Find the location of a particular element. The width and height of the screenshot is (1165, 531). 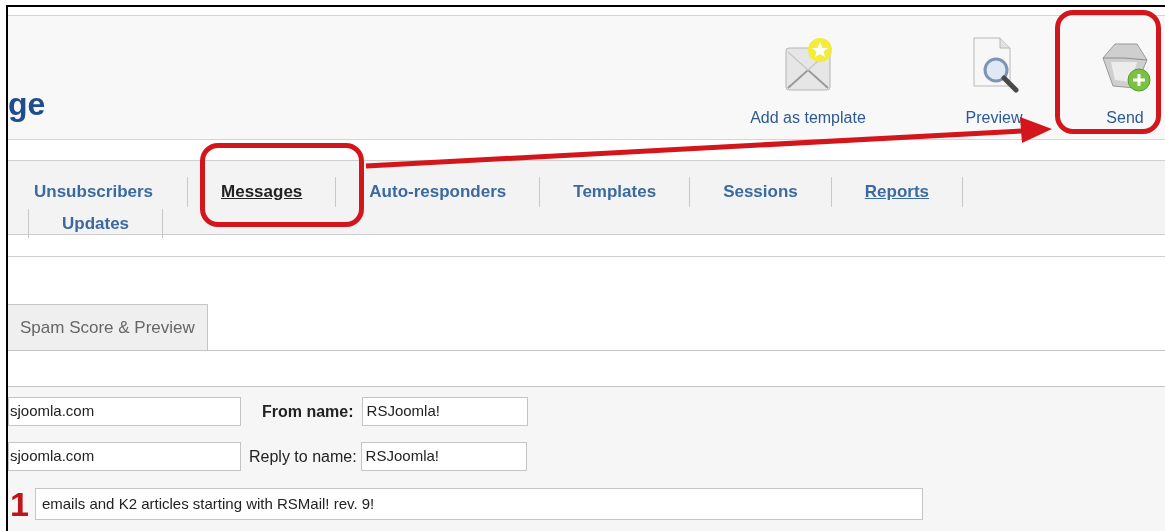

toolbar-button: Send is located at coordinates (1125, 85).